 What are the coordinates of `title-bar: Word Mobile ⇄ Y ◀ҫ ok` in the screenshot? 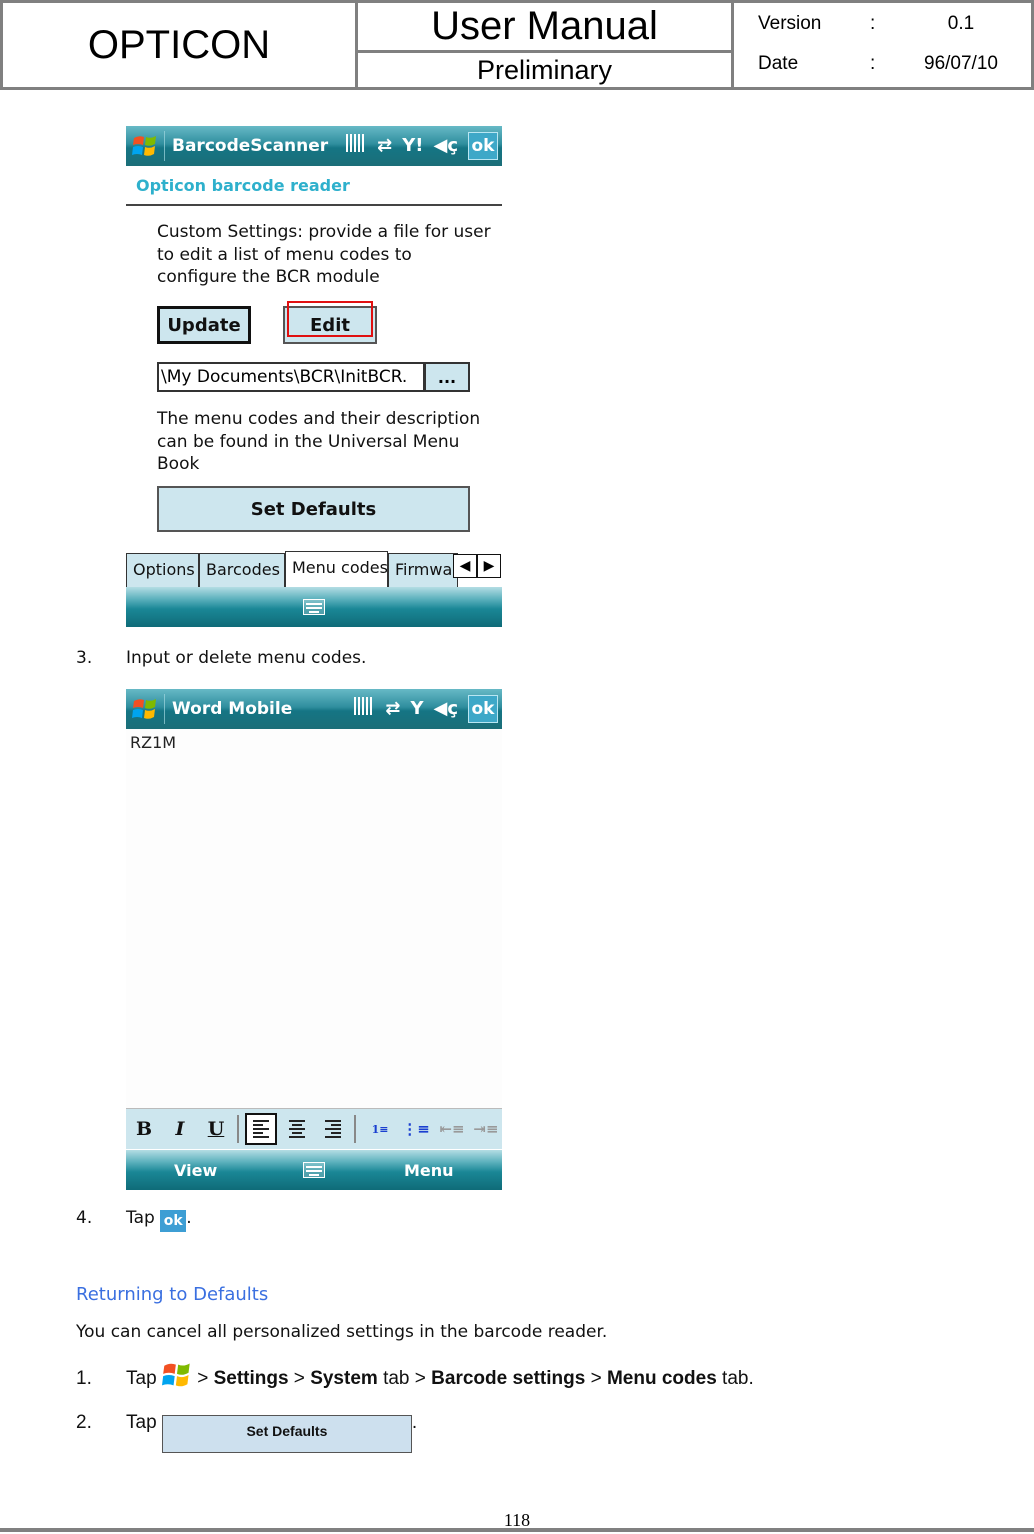 It's located at (314, 709).